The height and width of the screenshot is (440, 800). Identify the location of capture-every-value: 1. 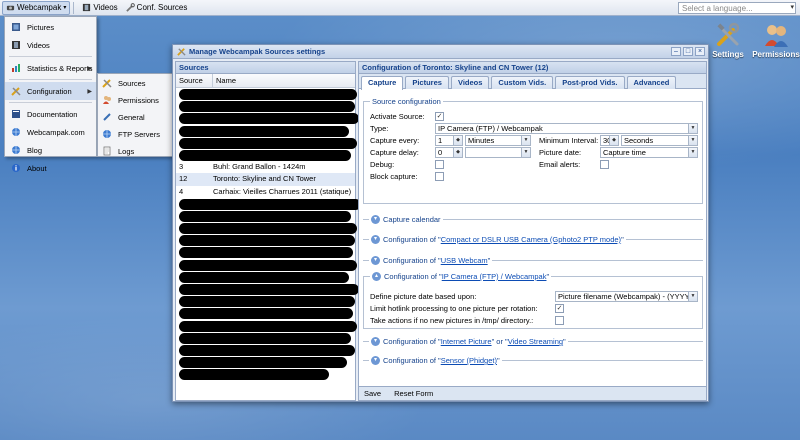
(440, 140).